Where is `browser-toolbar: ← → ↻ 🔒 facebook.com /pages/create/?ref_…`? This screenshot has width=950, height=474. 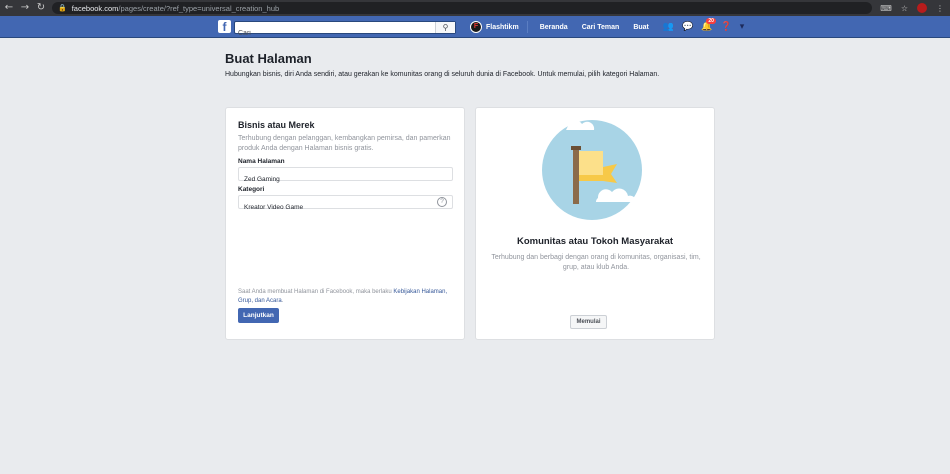
browser-toolbar: ← → ↻ 🔒 facebook.com /pages/create/?ref_… is located at coordinates (475, 8).